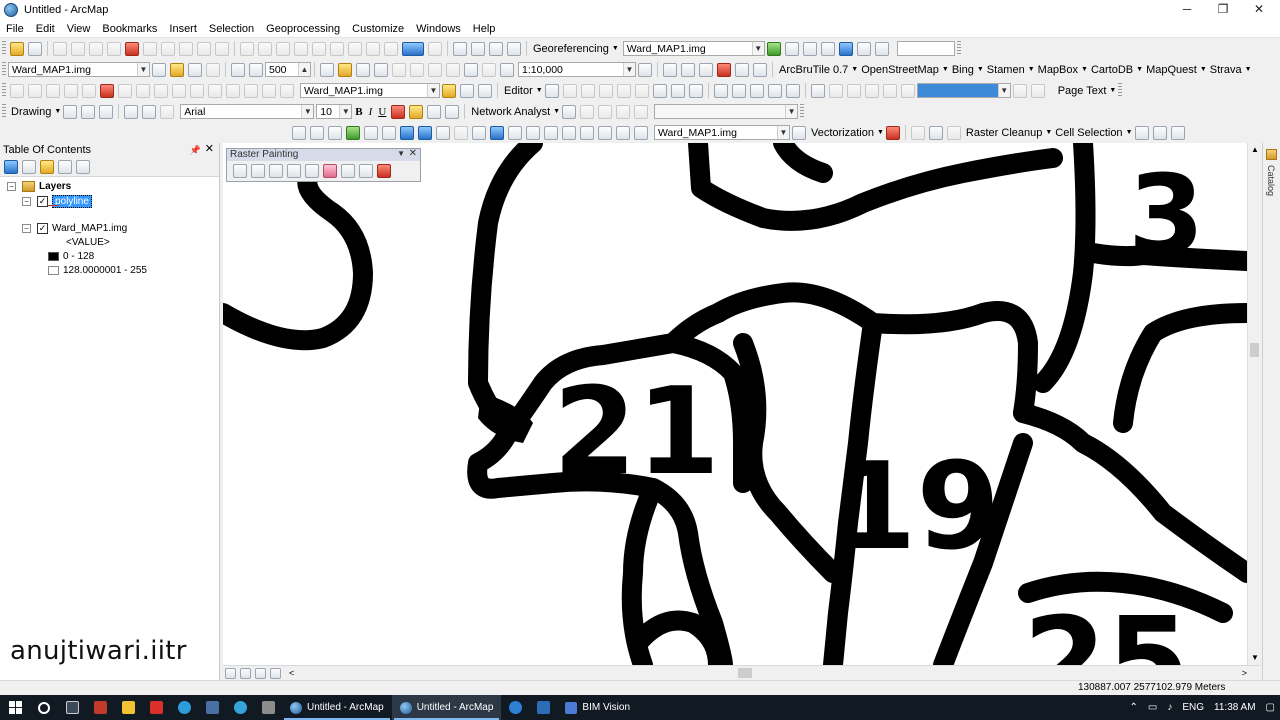 The width and height of the screenshot is (1280, 720). Describe the element at coordinates (1255, 149) in the screenshot. I see `scroll-up-icon: ▲` at that location.